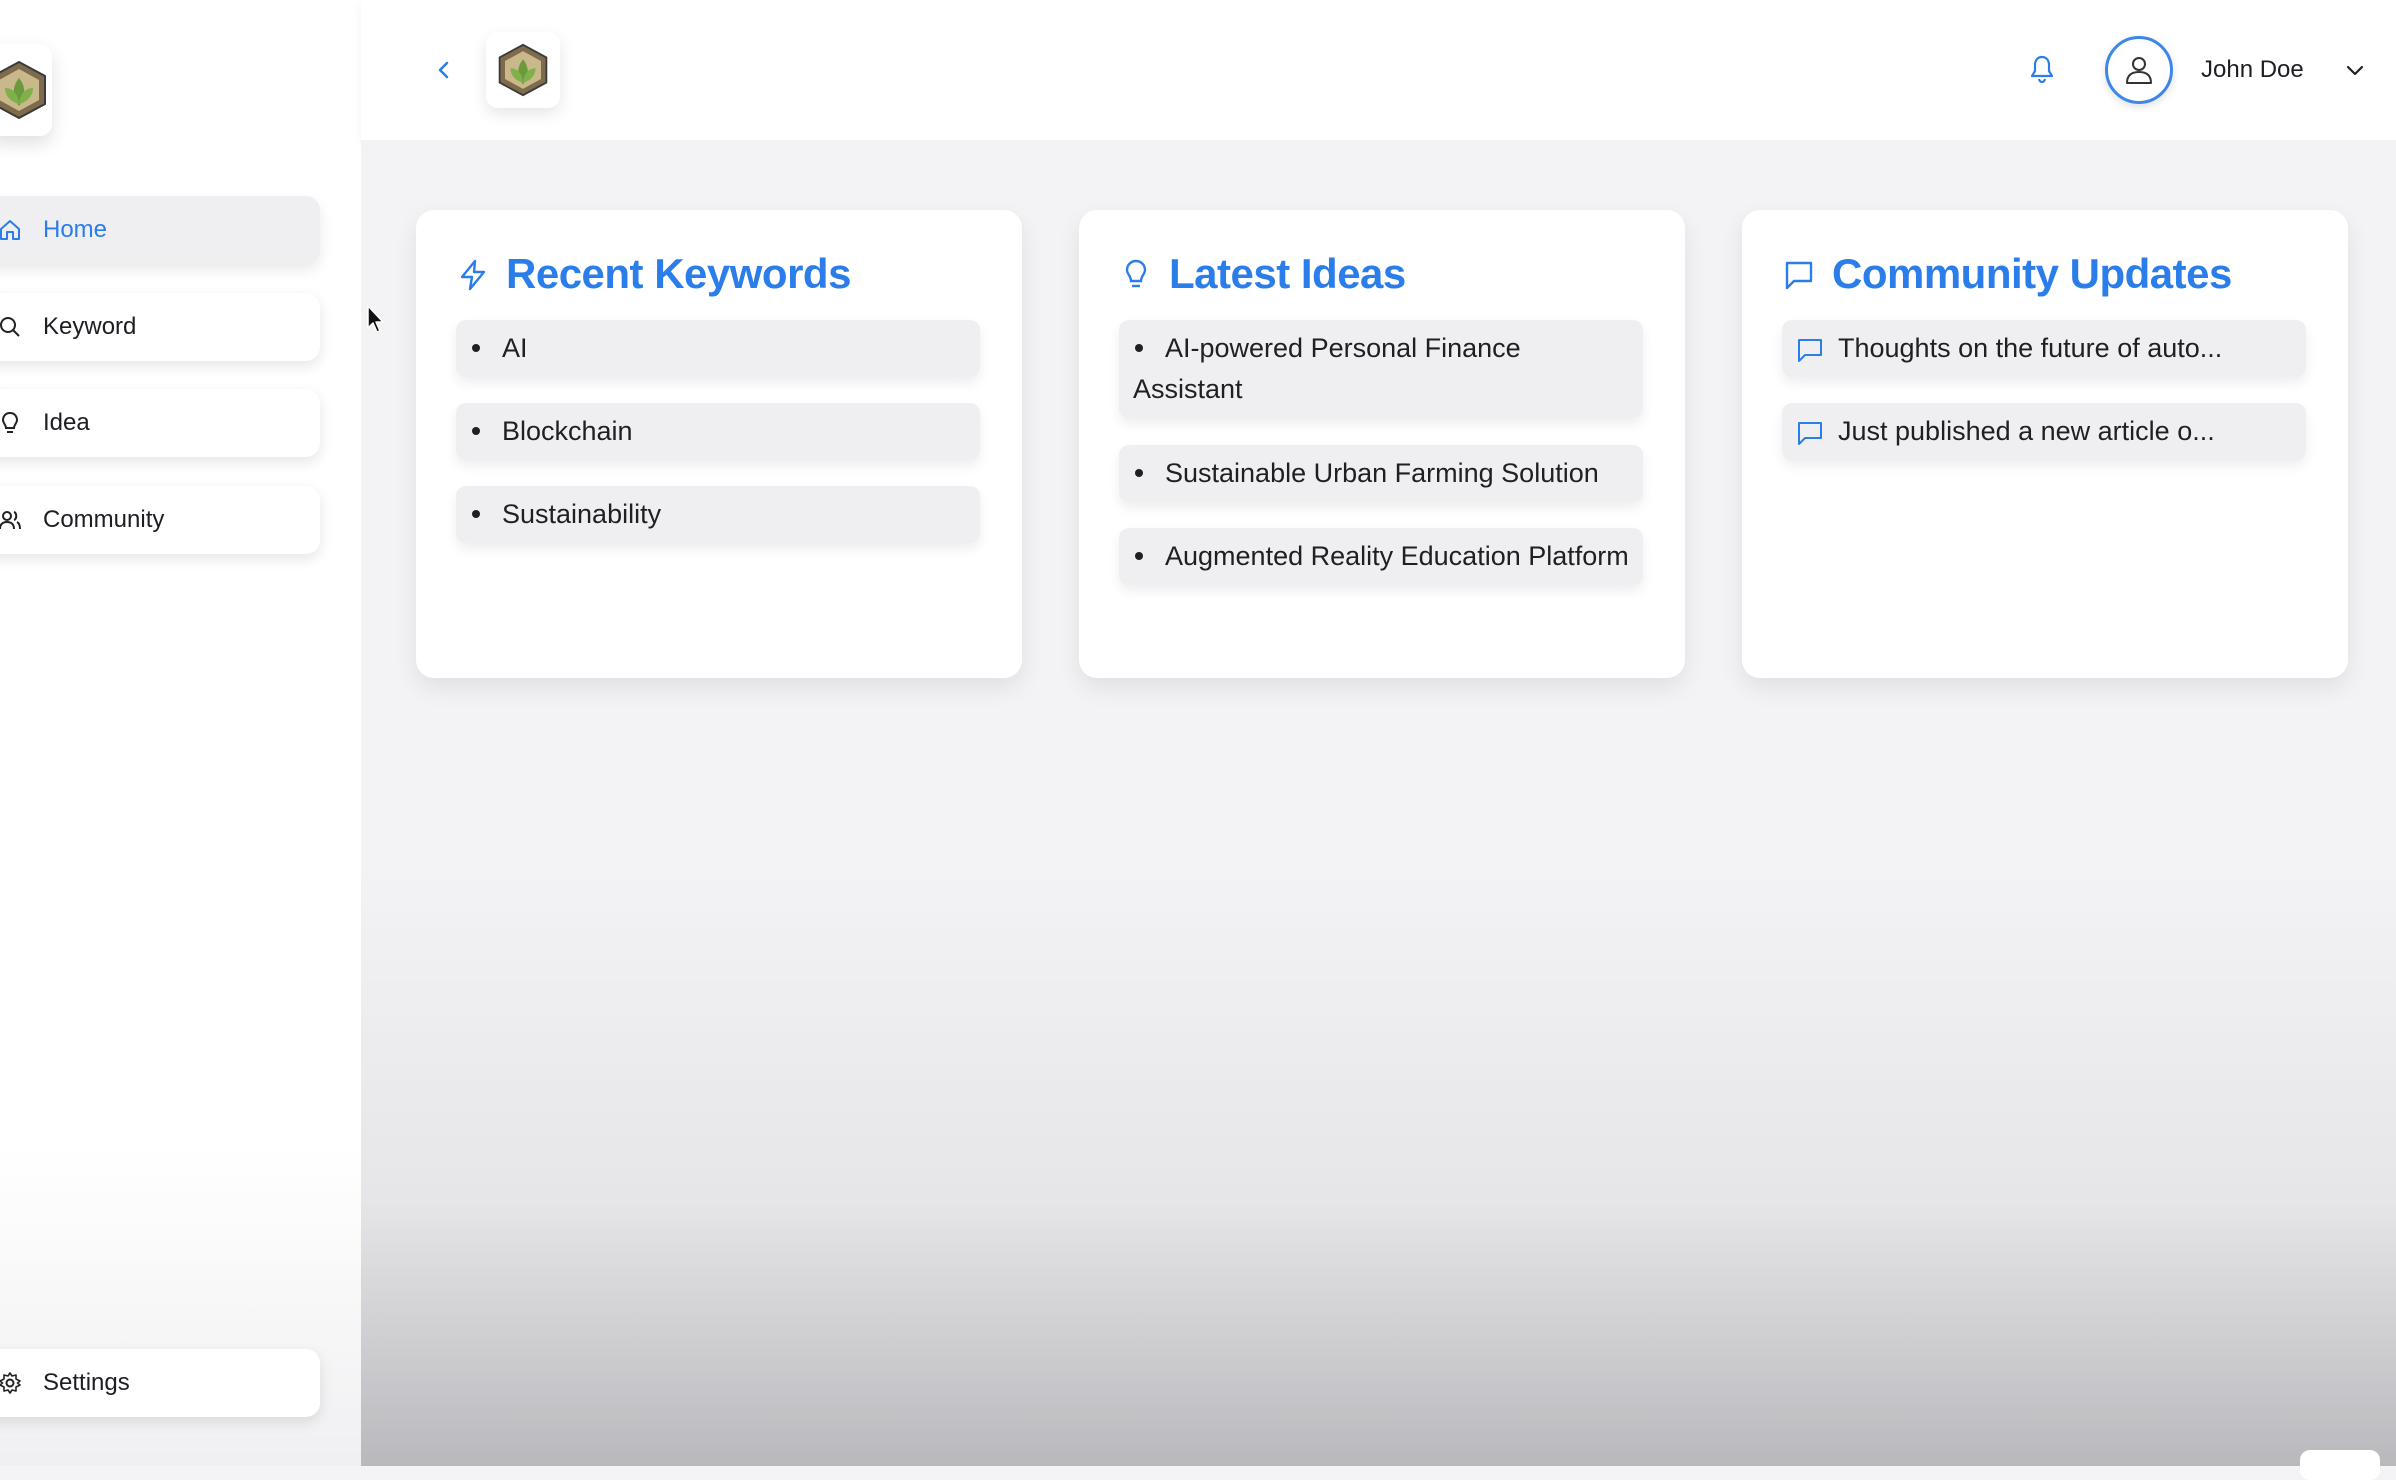  I want to click on user-name: John Doe, so click(2252, 70).